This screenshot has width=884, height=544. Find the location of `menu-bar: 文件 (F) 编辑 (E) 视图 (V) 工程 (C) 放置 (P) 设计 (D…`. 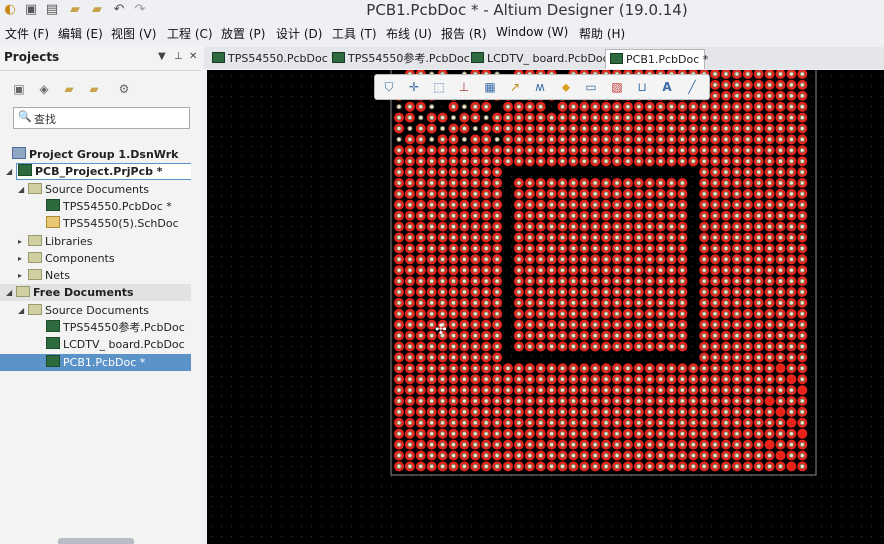

menu-bar: 文件 (F) 编辑 (E) 视图 (V) 工程 (C) 放置 (P) 设计 (D… is located at coordinates (442, 33).